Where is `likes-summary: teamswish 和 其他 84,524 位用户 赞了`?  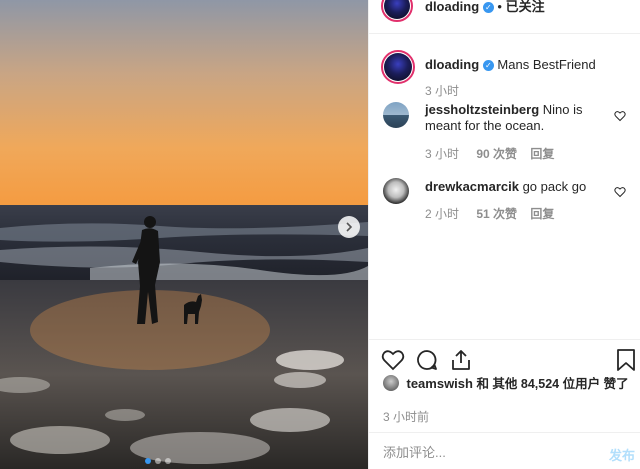
likes-summary: teamswish 和 其他 84,524 位用户 赞了 is located at coordinates (508, 383).